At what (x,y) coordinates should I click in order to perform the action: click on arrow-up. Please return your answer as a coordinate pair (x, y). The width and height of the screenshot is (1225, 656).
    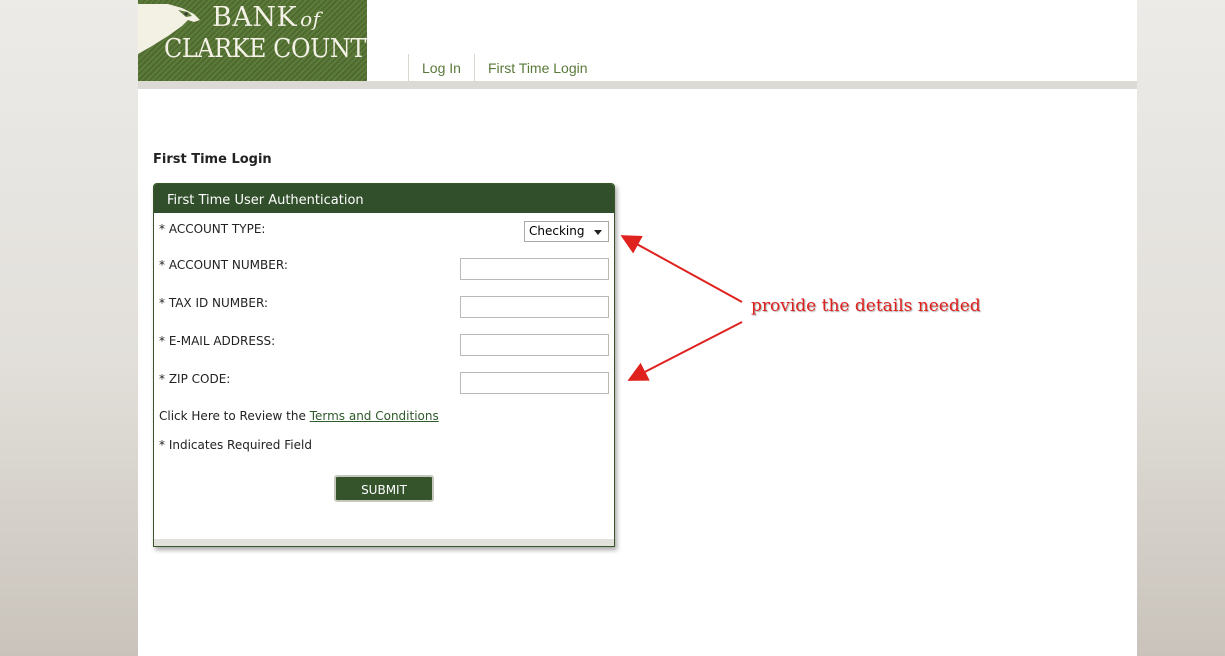
    Looking at the image, I should click on (681, 269).